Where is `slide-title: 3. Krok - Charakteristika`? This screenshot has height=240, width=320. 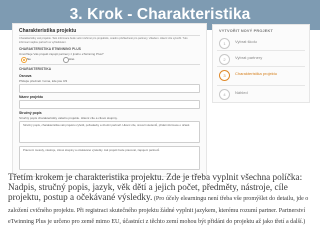 slide-title: 3. Krok - Charakteristika is located at coordinates (160, 14).